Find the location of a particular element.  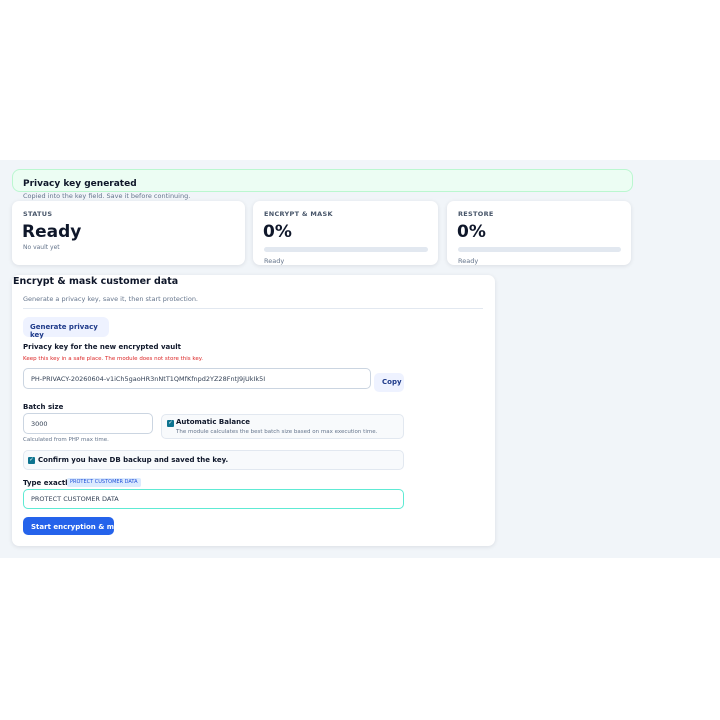

auto-balance-checkbox: ✓ is located at coordinates (170, 423).